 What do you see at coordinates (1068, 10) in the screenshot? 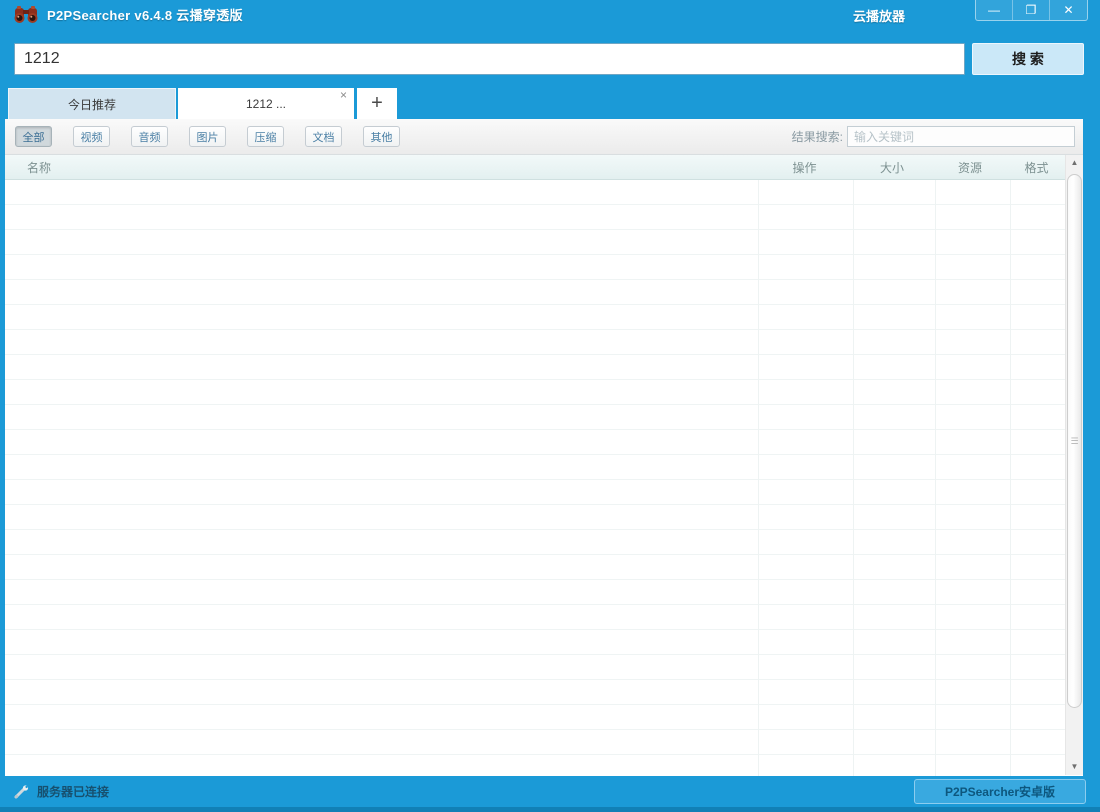
I see `close-button: ✕` at bounding box center [1068, 10].